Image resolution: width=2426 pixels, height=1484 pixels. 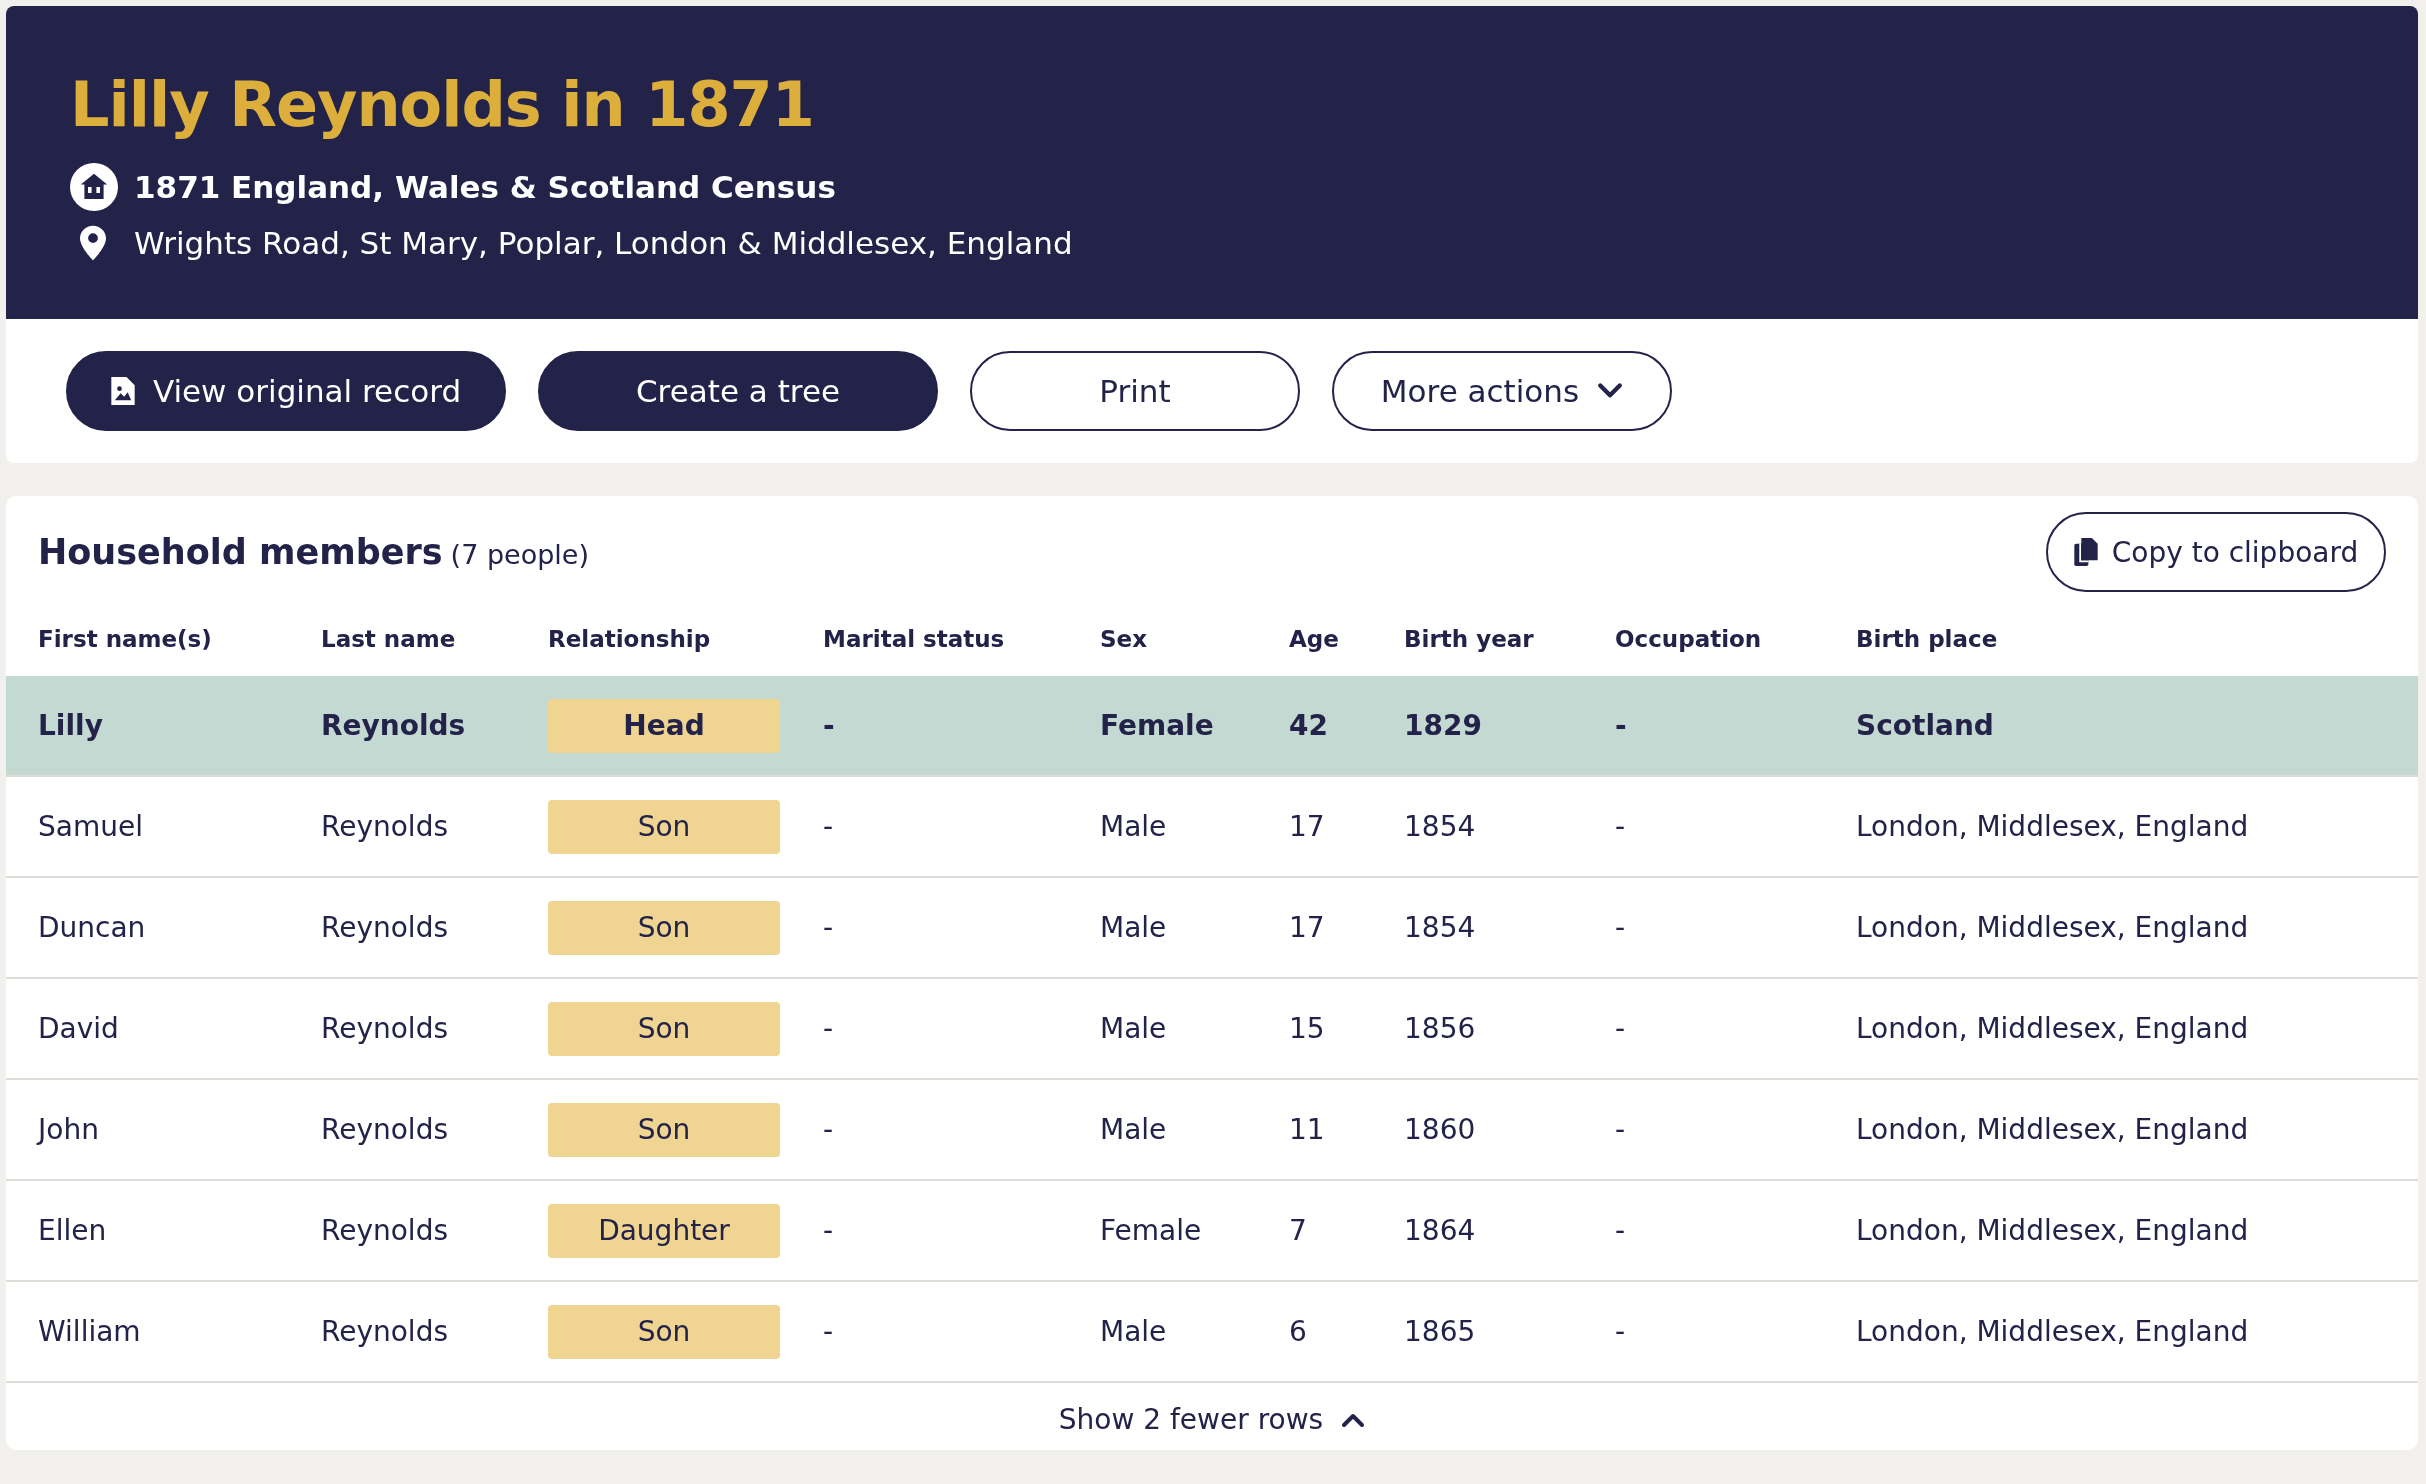 What do you see at coordinates (286, 391) in the screenshot?
I see `view-record-button: View original record` at bounding box center [286, 391].